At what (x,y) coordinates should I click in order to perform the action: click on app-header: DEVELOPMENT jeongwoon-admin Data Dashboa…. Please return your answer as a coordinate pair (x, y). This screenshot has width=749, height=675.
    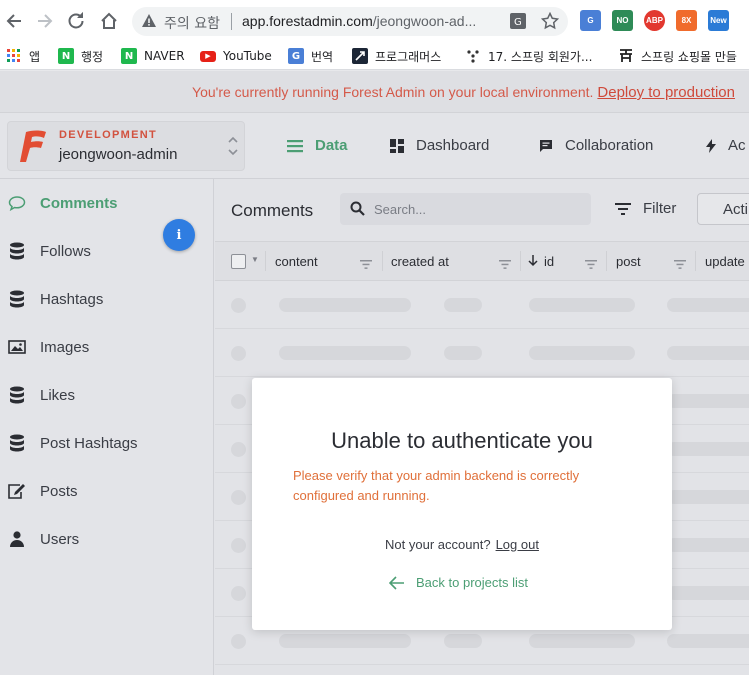
    Looking at the image, I should click on (374, 146).